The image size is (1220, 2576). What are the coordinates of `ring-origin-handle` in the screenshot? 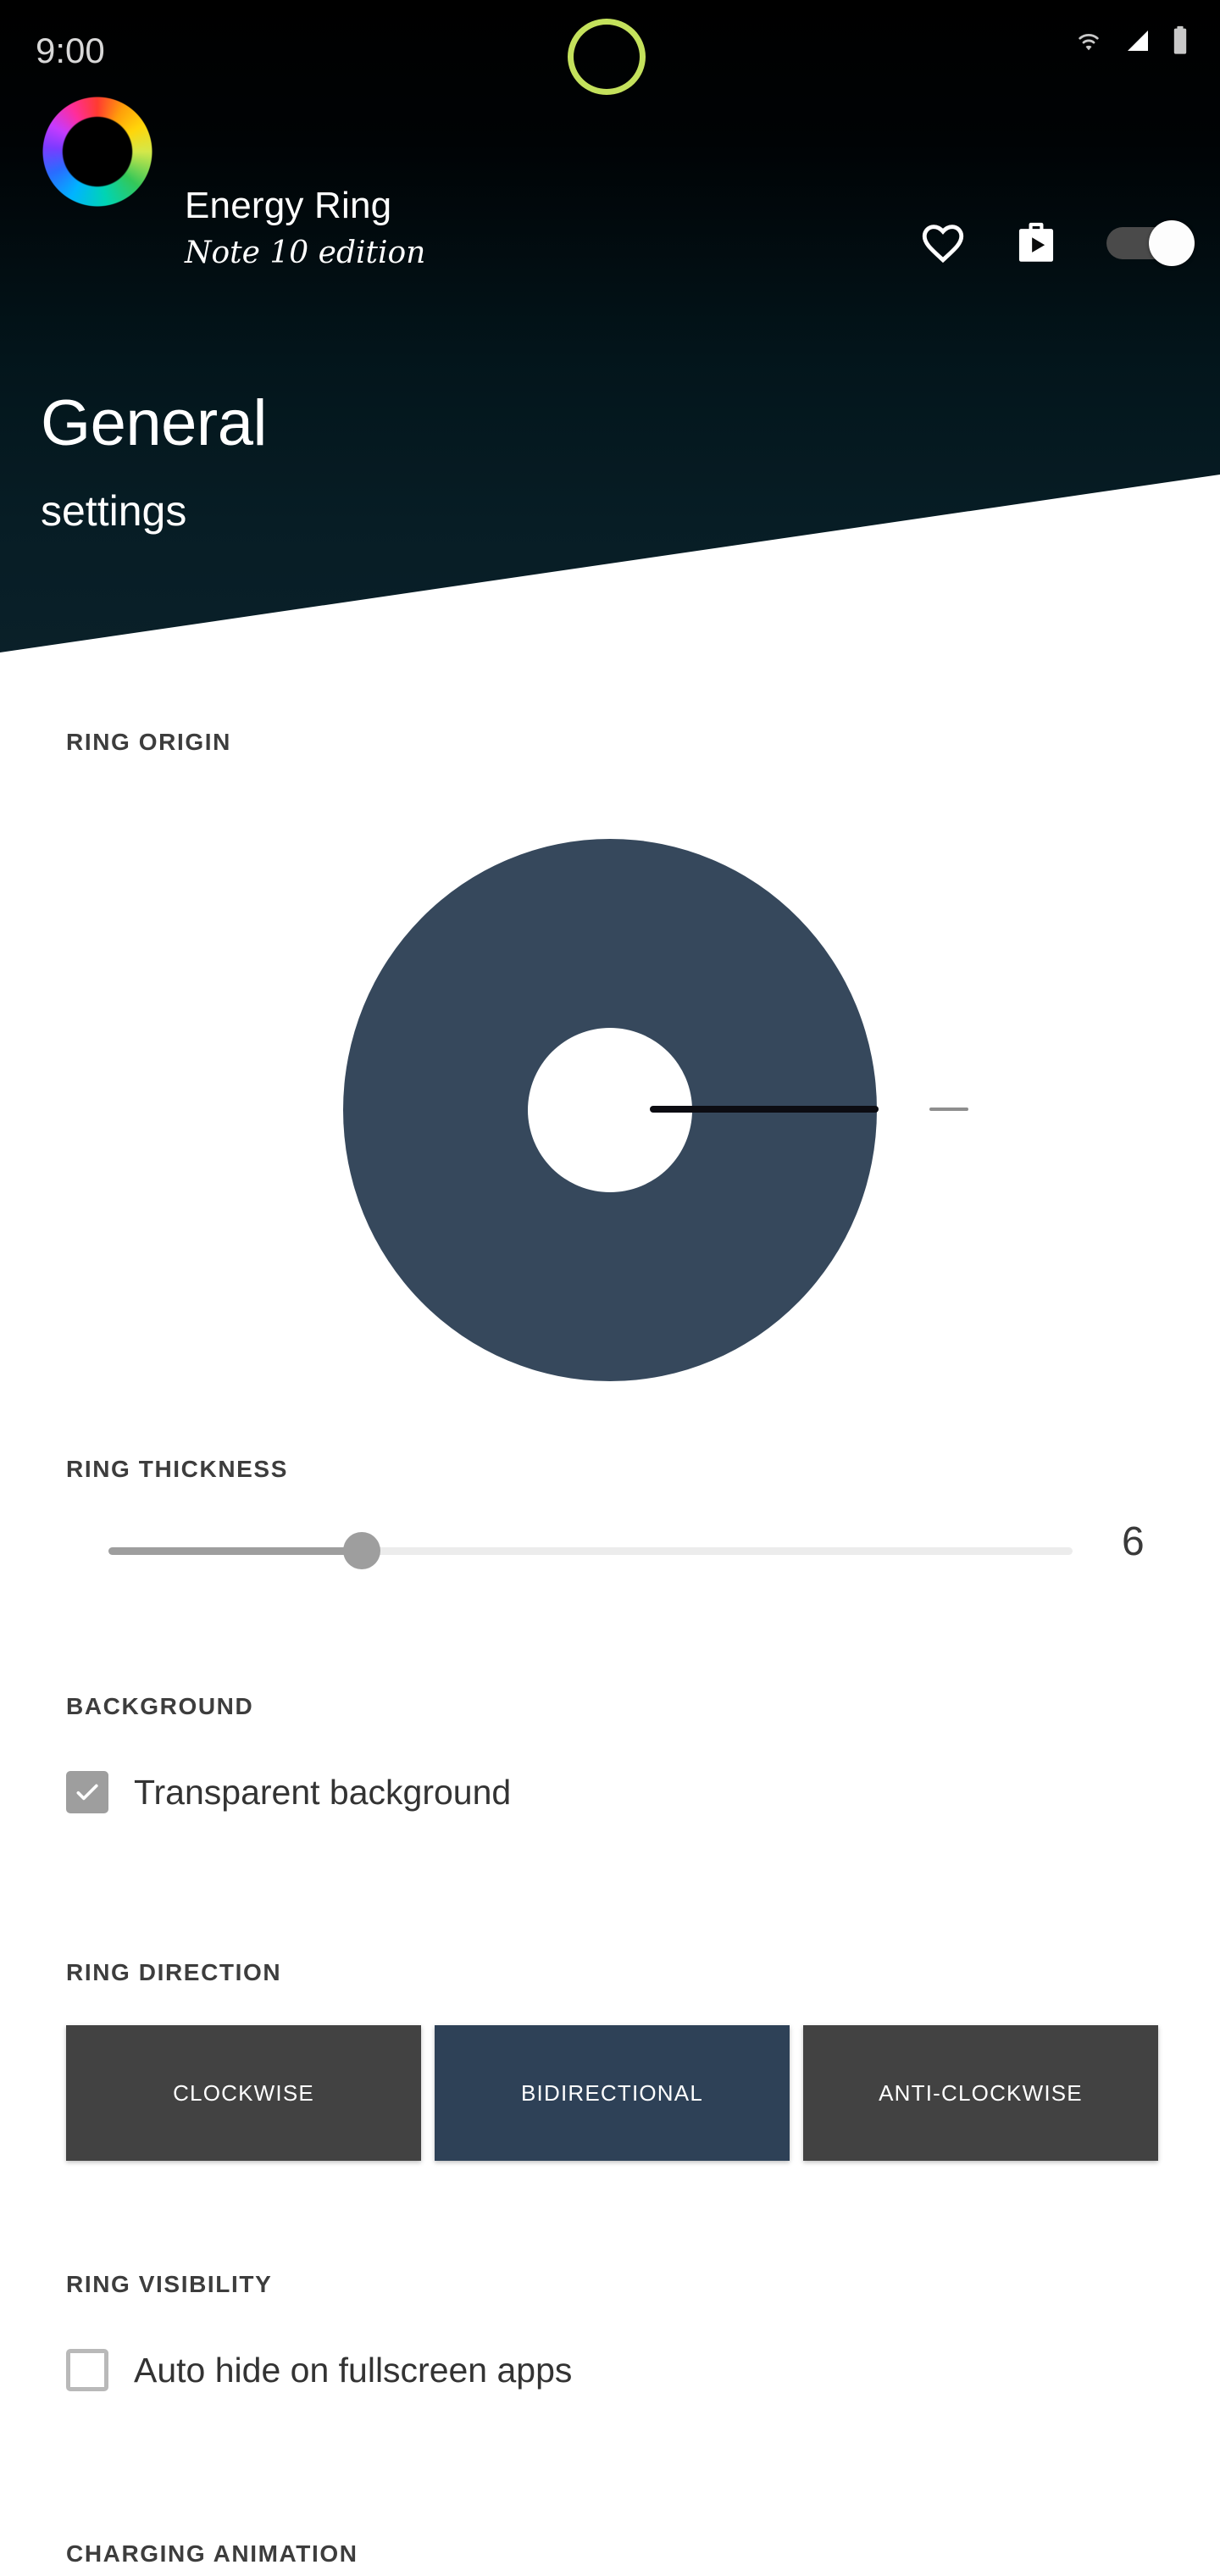 It's located at (764, 1109).